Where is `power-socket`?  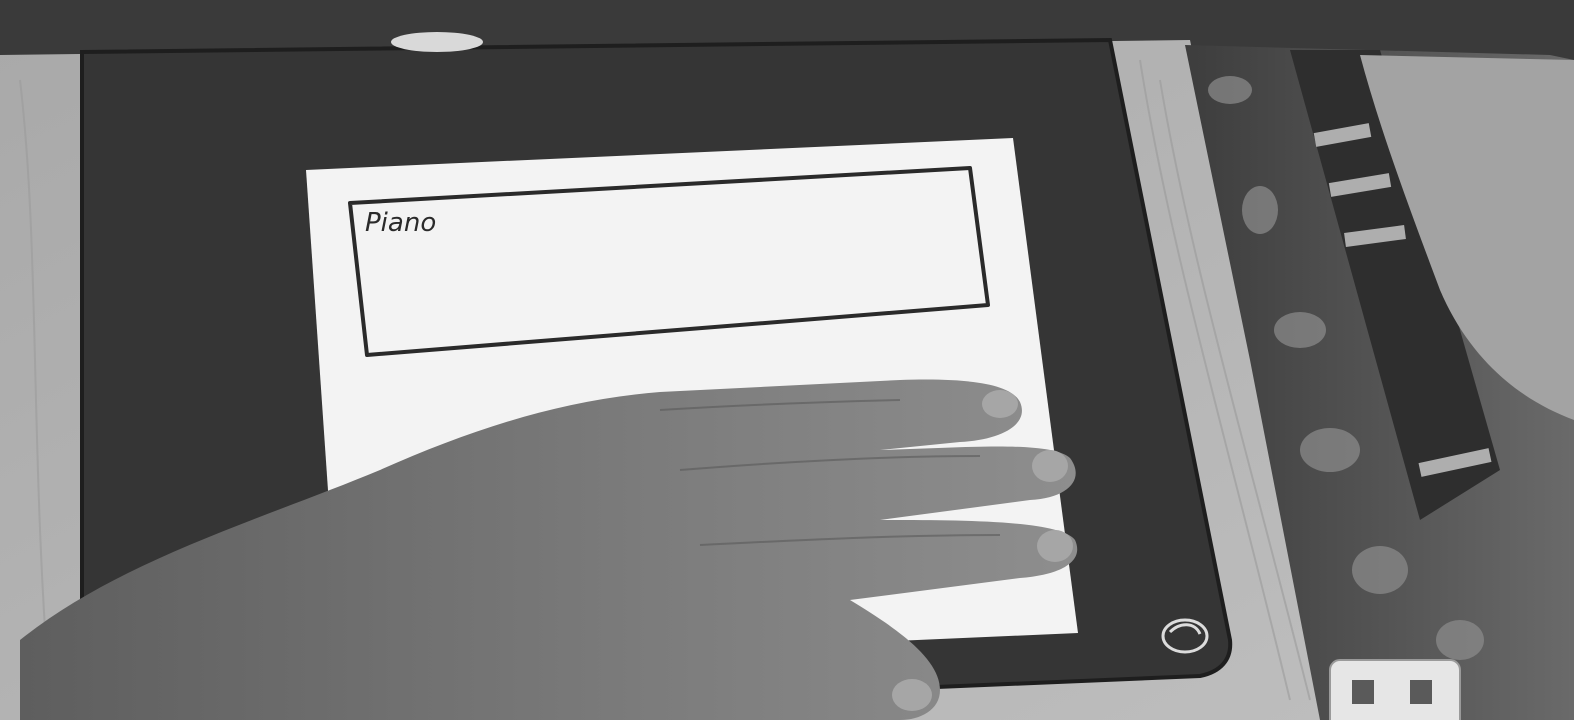 power-socket is located at coordinates (1395, 689).